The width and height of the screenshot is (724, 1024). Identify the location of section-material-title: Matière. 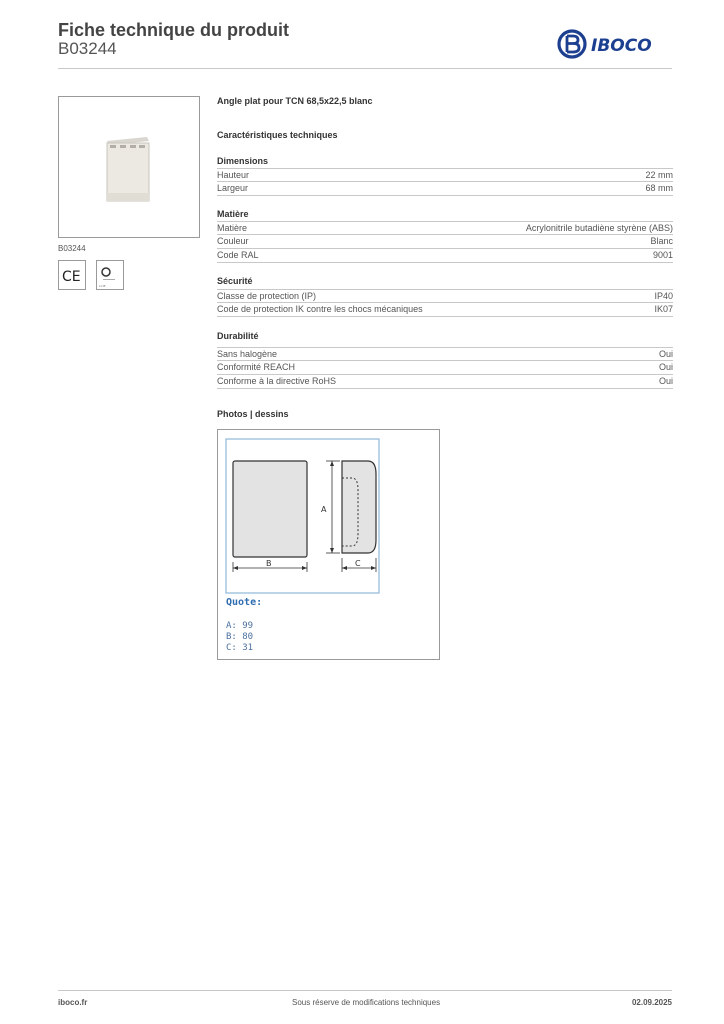
(233, 214).